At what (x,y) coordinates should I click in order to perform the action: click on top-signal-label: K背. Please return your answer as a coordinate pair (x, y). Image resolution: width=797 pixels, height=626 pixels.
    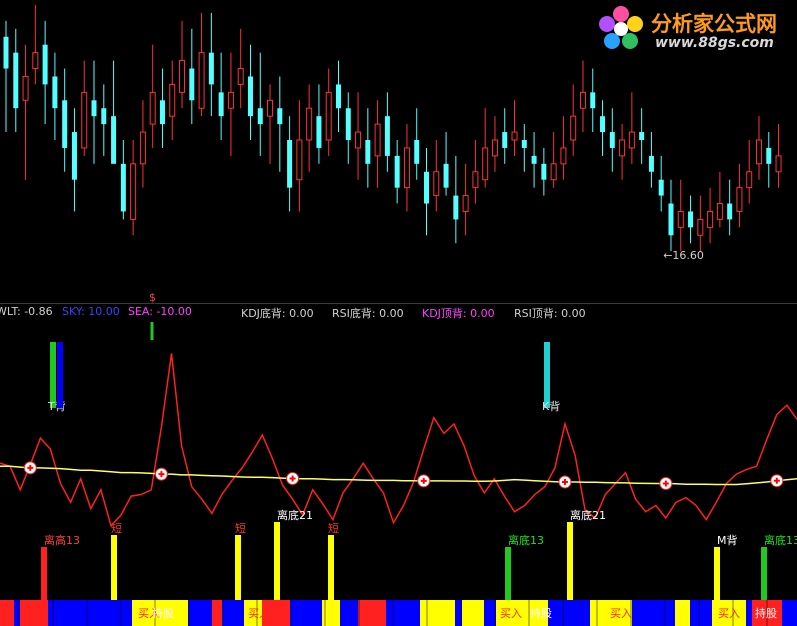
    Looking at the image, I should click on (551, 406).